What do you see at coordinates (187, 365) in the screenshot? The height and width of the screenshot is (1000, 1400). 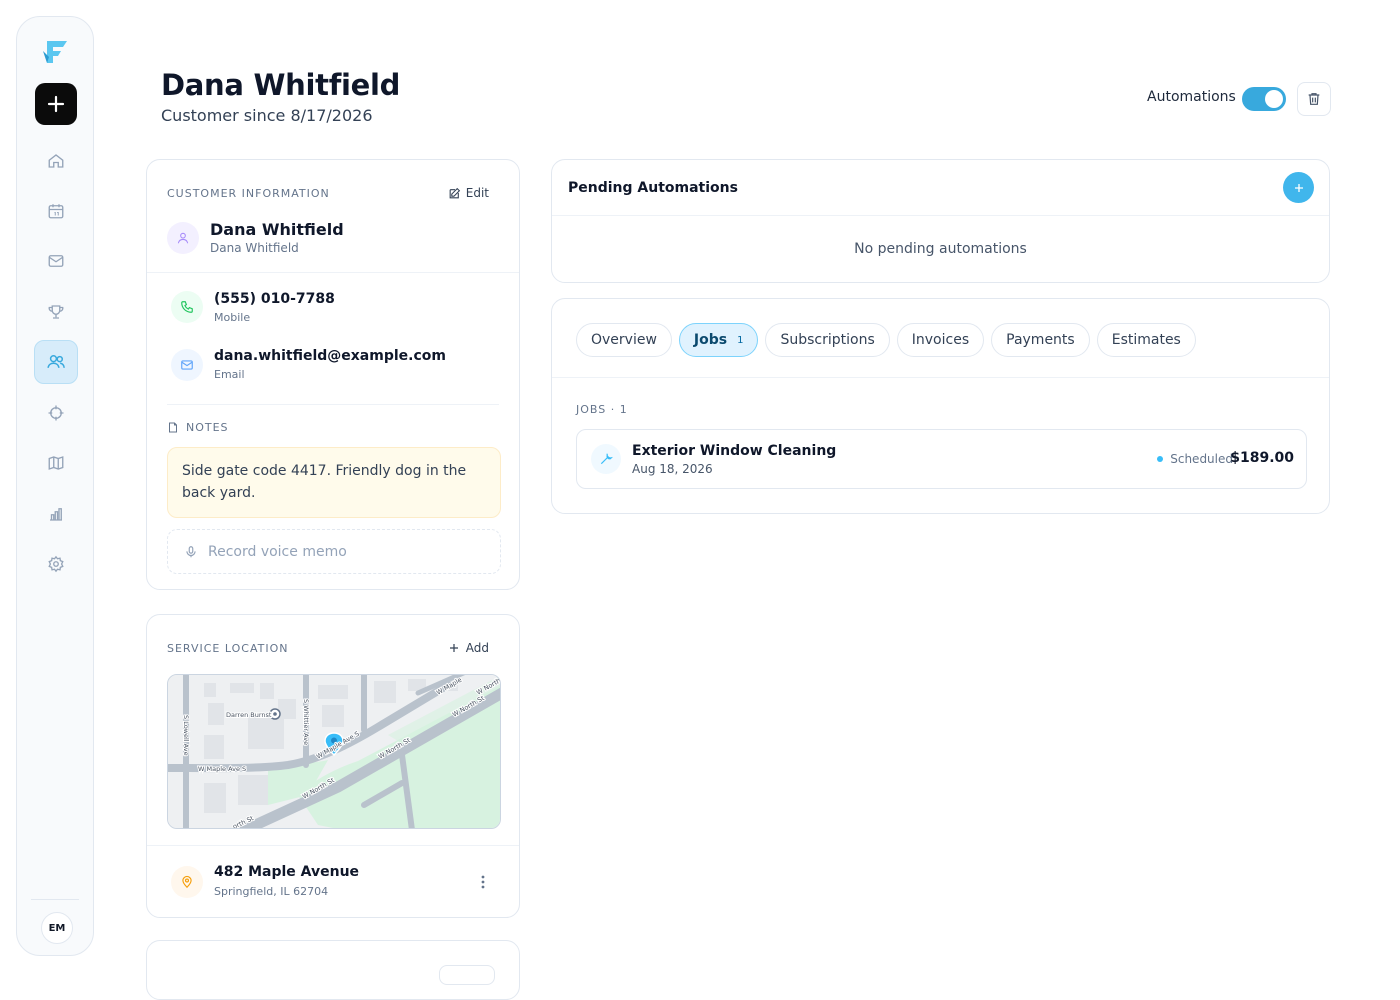 I see `email-icon` at bounding box center [187, 365].